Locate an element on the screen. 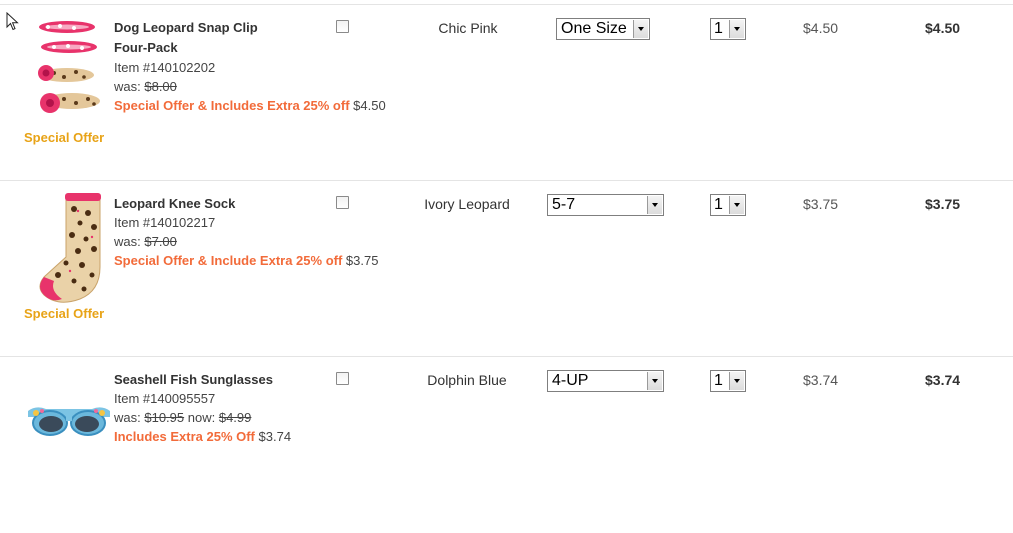 This screenshot has height=533, width=1013. unit-price: $4.50 is located at coordinates (821, 28).